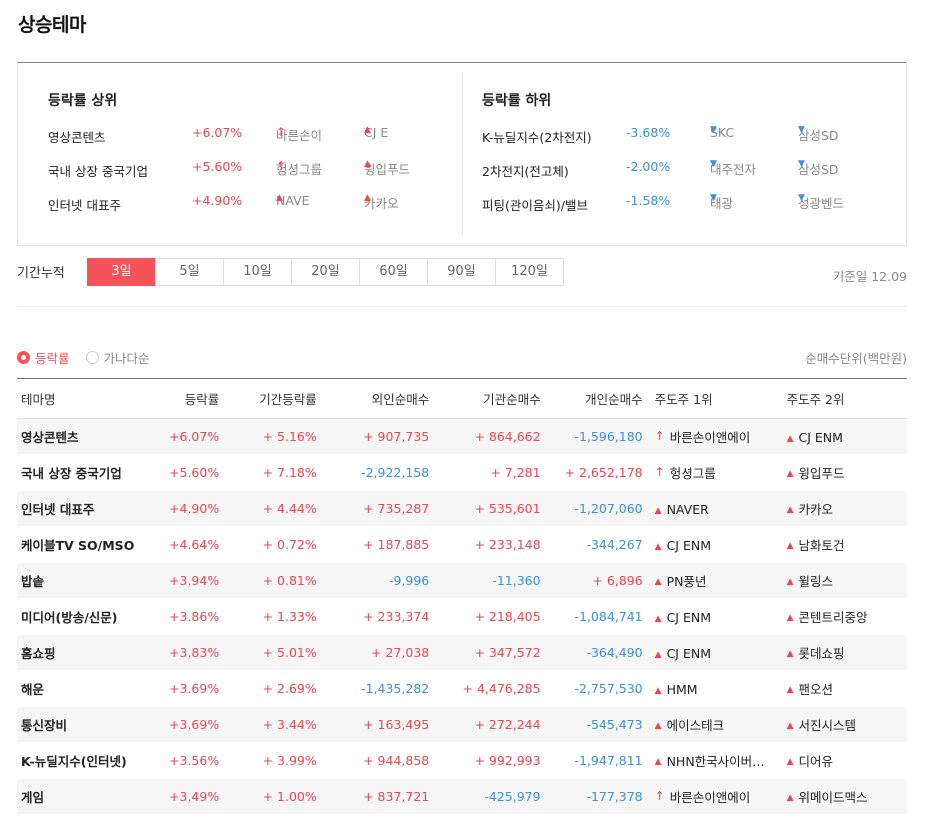 The height and width of the screenshot is (819, 939). I want to click on theme-name: 영상콘텐츠, so click(82, 437).